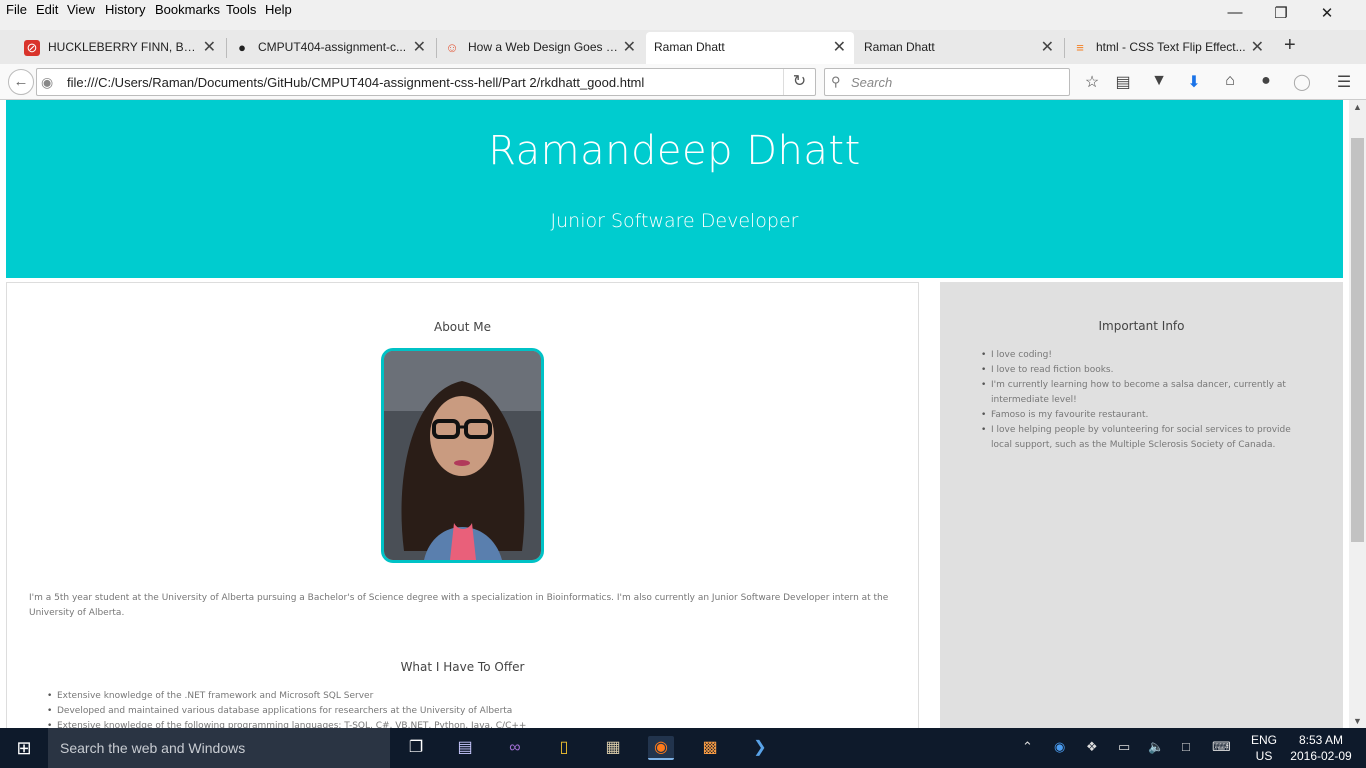 Image resolution: width=1366 pixels, height=768 pixels. Describe the element at coordinates (674, 221) in the screenshot. I see `page-subtitle: Junior Software Developer` at that location.